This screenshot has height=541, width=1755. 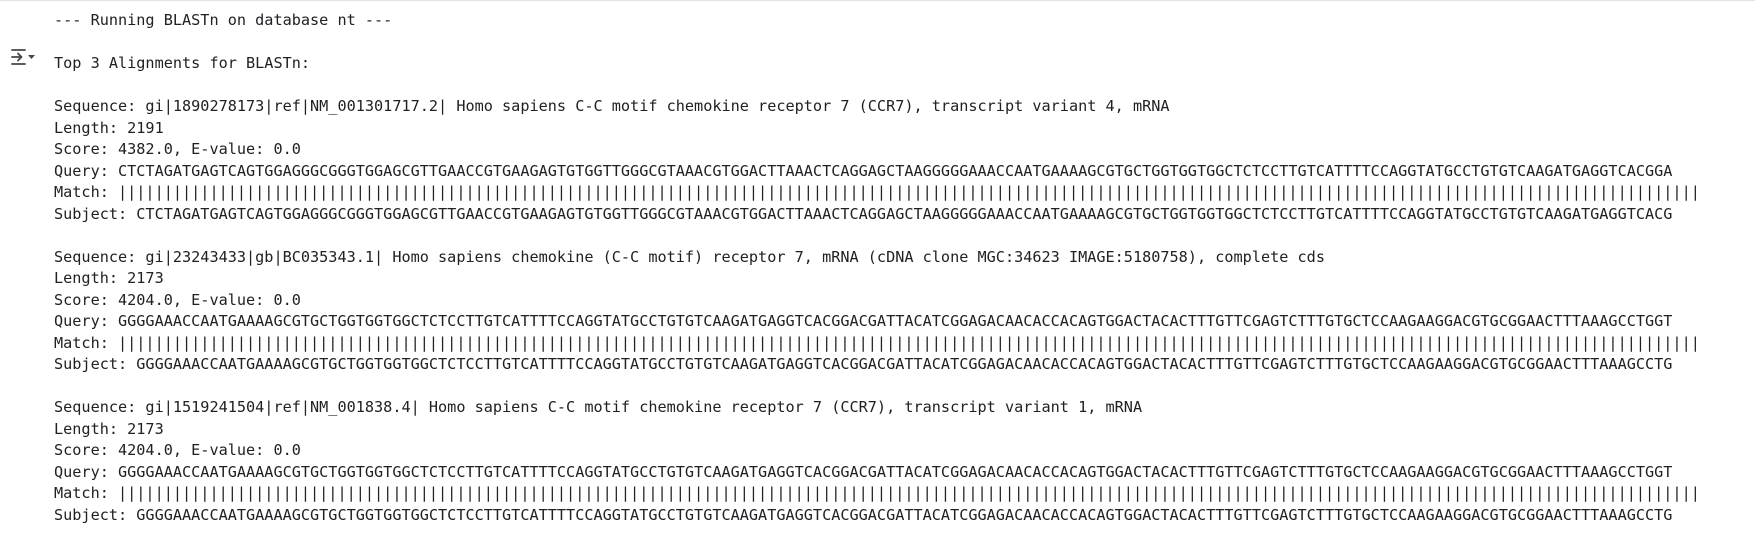 What do you see at coordinates (23, 58) in the screenshot?
I see `output-actions-icon` at bounding box center [23, 58].